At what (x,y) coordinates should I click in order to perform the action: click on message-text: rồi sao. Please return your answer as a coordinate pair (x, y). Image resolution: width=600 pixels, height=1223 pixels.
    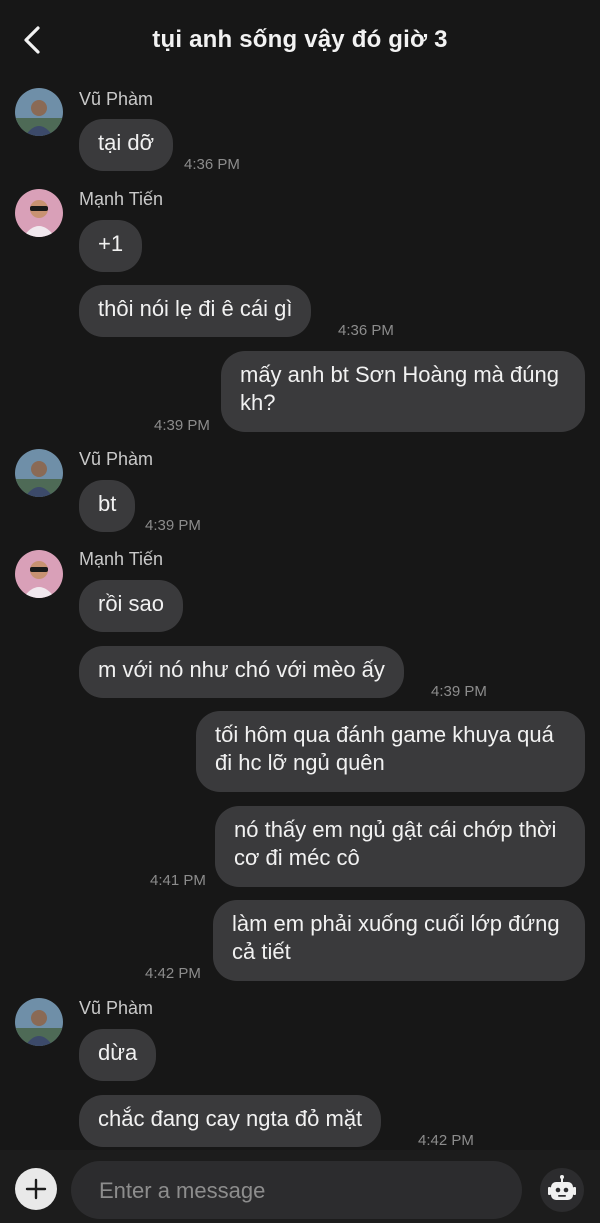
    Looking at the image, I should click on (131, 603).